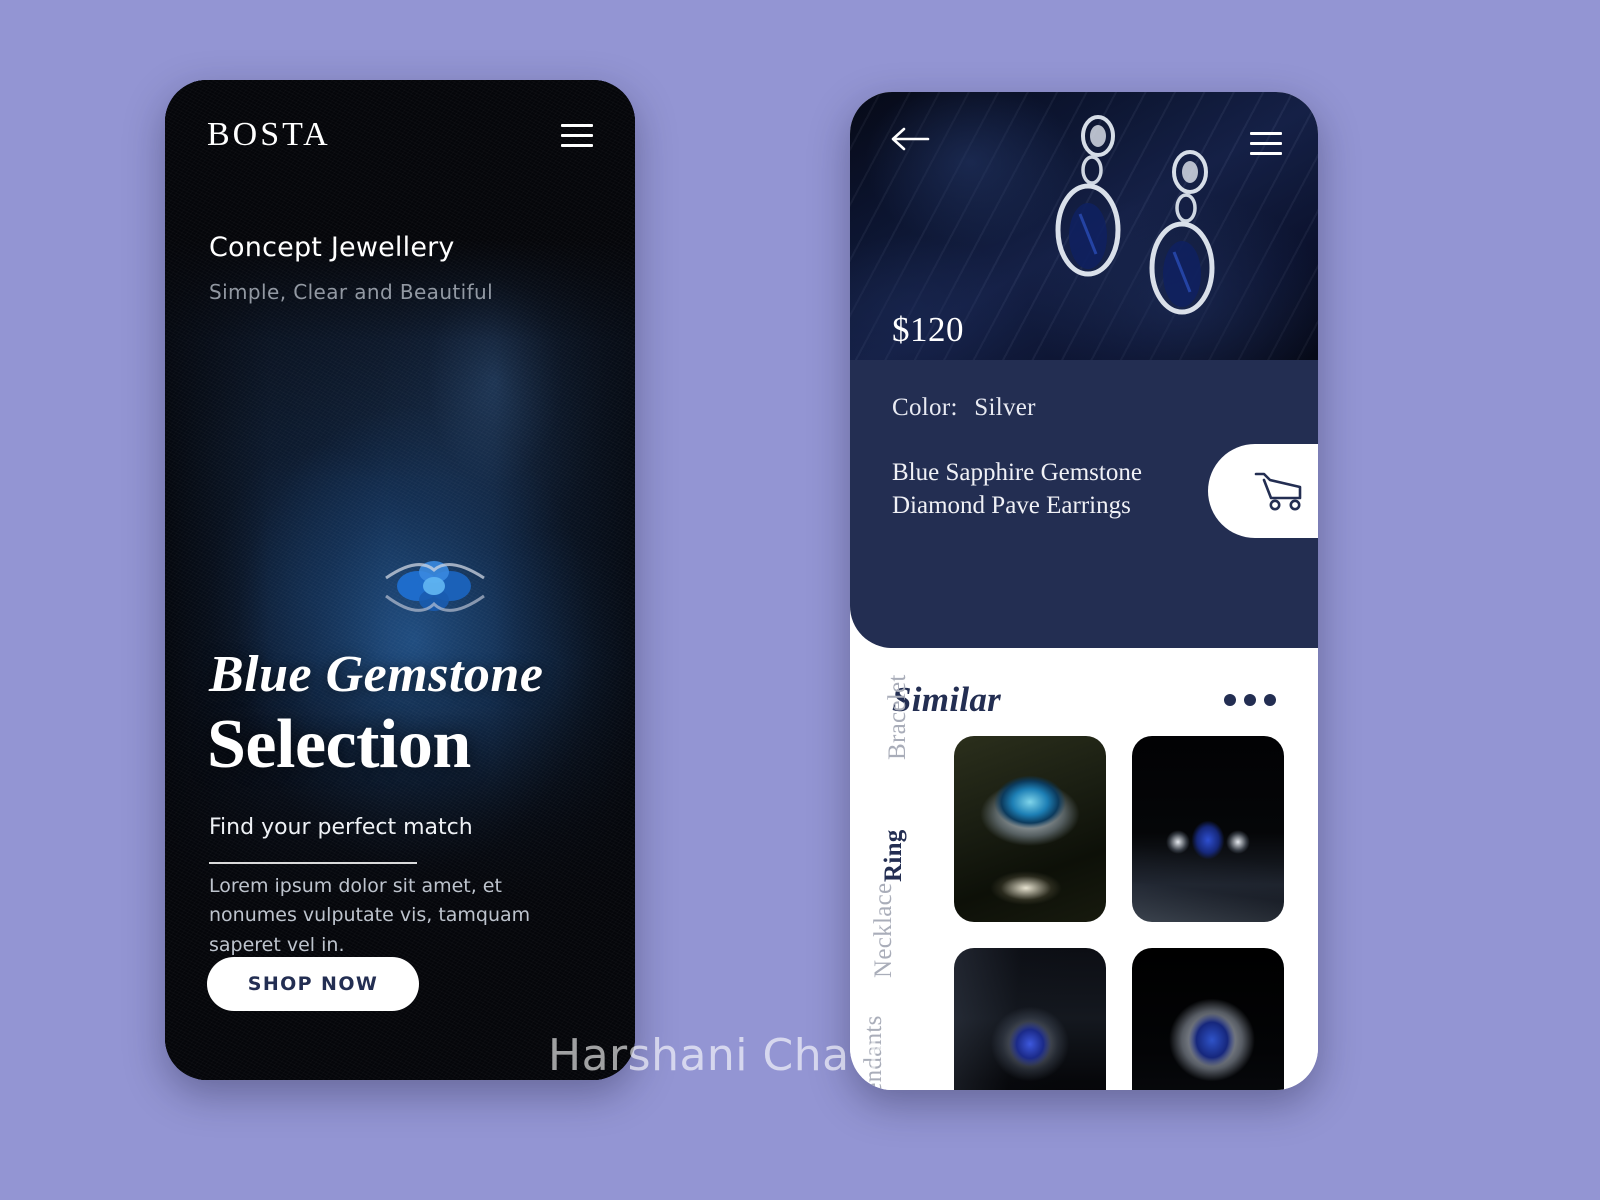 This screenshot has width=1600, height=1200. Describe the element at coordinates (1030, 1019) in the screenshot. I see `similar-item-blue-sapphire-halo-ring` at that location.